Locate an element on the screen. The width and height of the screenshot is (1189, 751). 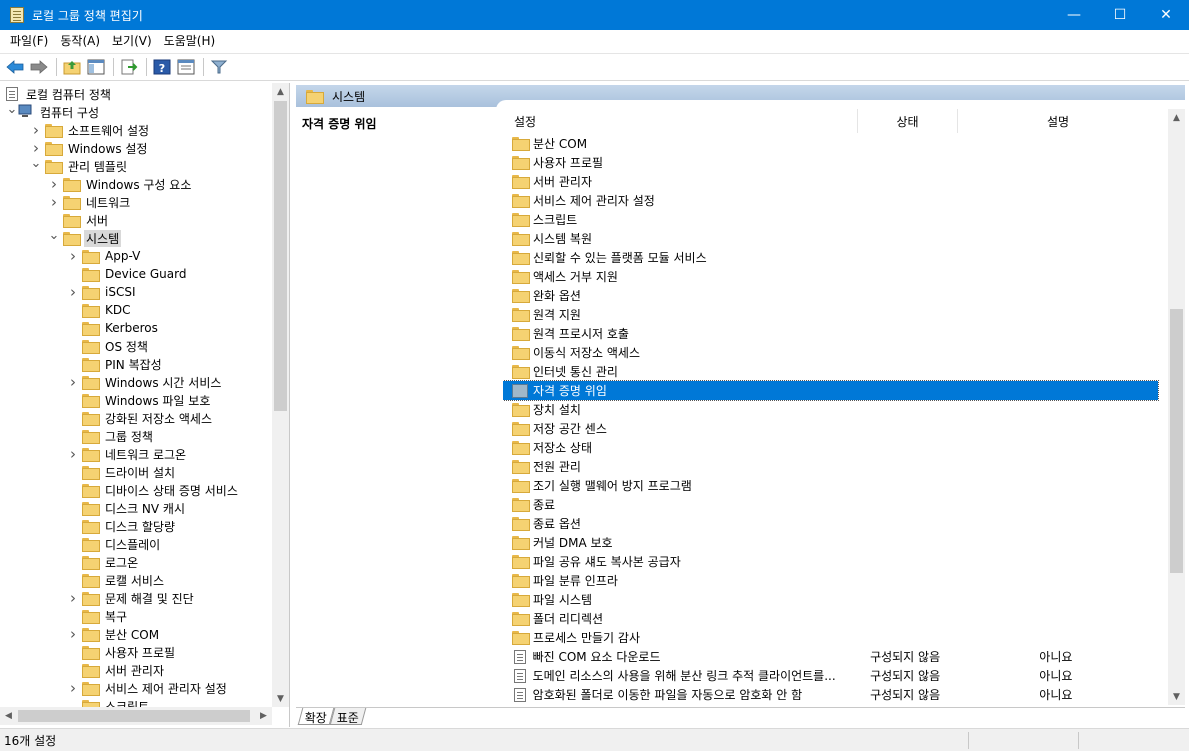
category-folder-row: 폴더 리디렉션 is located at coordinates (830, 618).